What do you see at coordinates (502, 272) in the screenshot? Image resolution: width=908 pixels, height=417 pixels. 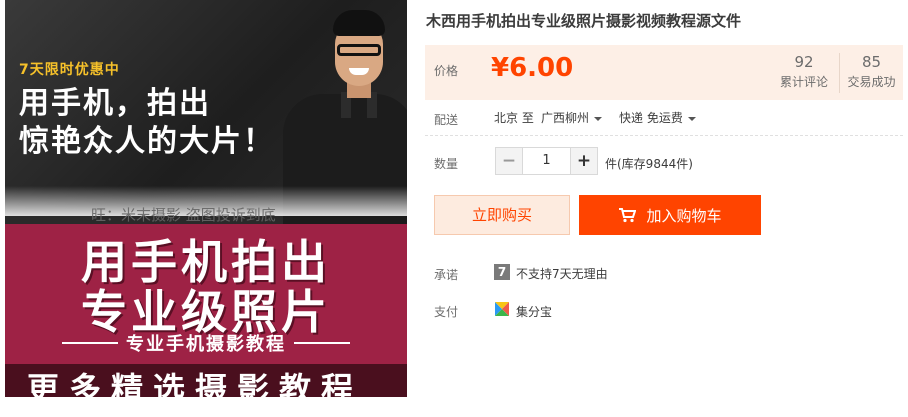 I see `seven-day-icon: 7` at bounding box center [502, 272].